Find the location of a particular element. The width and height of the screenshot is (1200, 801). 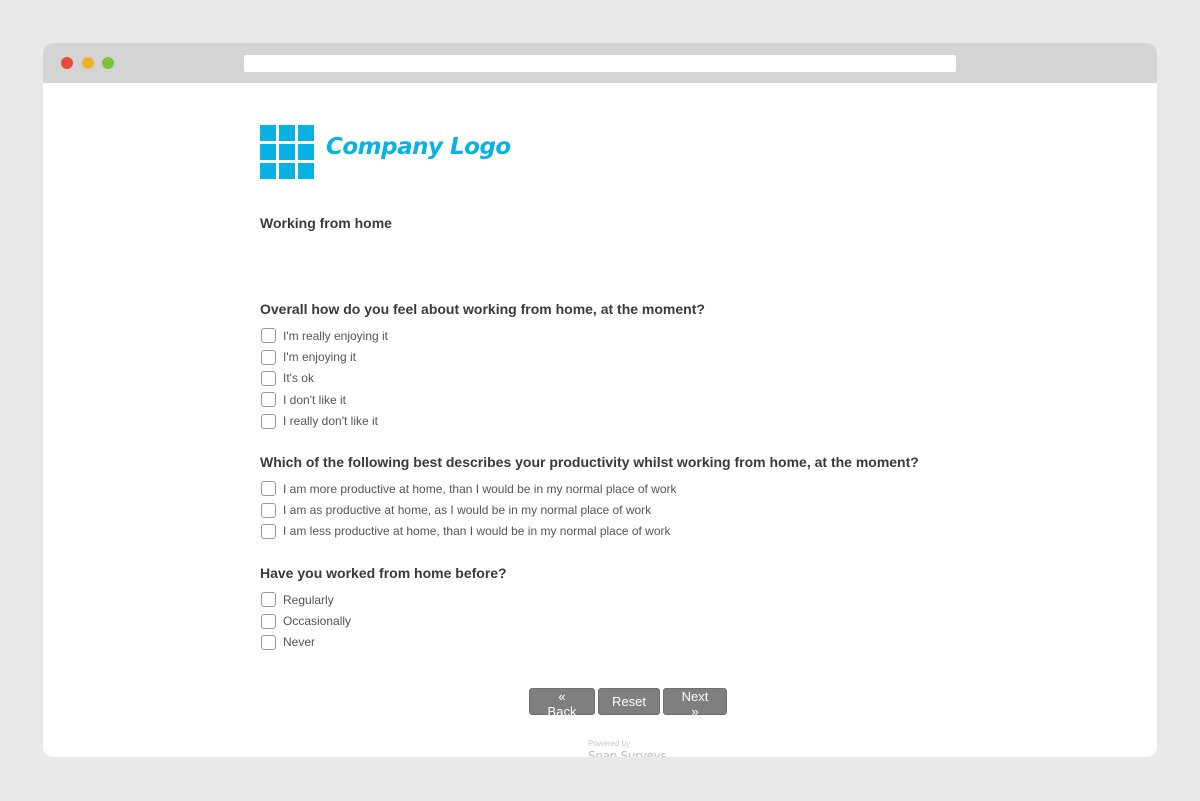

company-logo: Company Logo is located at coordinates (390, 153).